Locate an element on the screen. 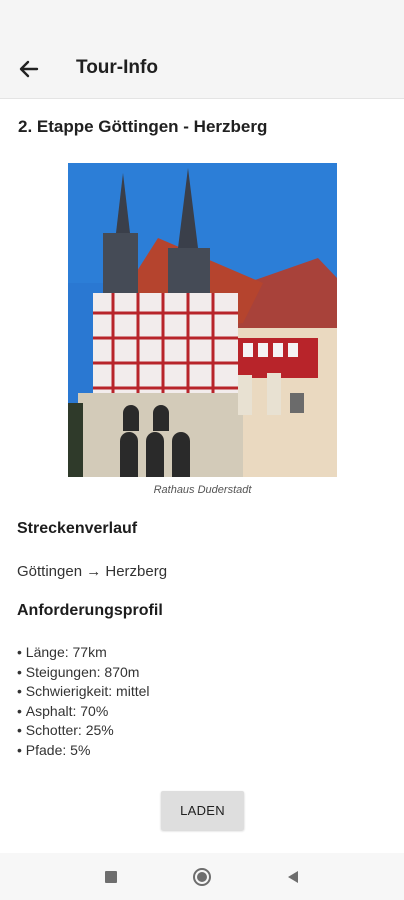 Image resolution: width=404 pixels, height=900 pixels. back-triangle-icon is located at coordinates (293, 877).